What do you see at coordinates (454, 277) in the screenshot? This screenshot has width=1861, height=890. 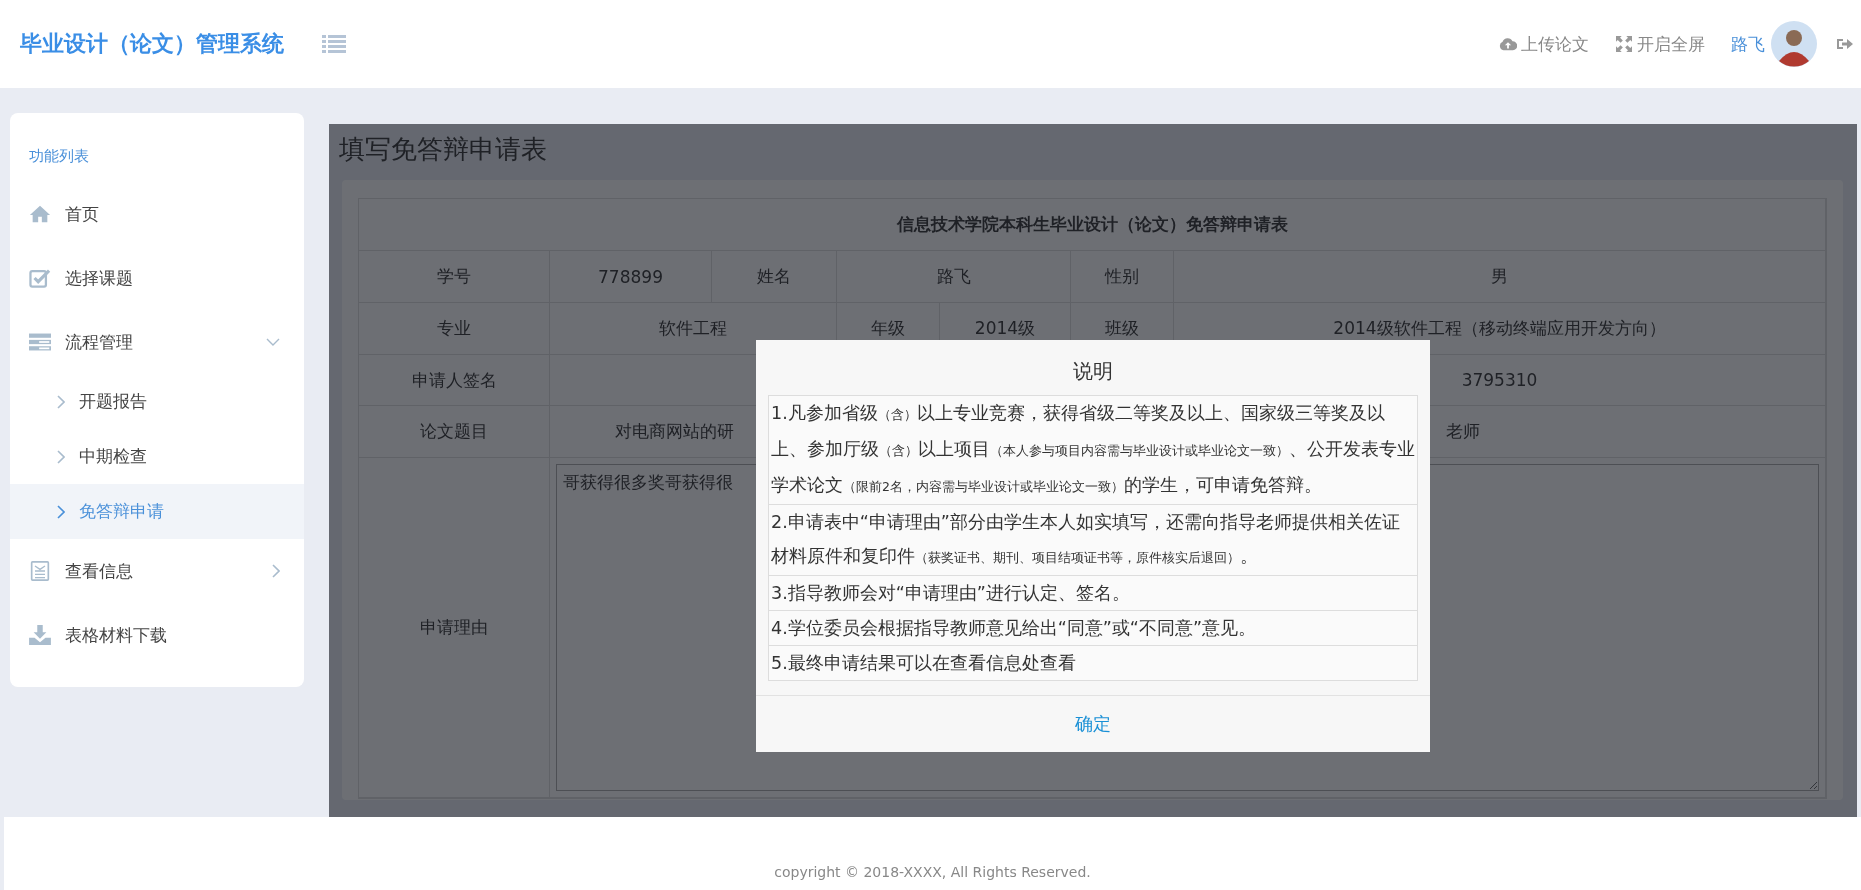 I see `table-cell: 学号` at bounding box center [454, 277].